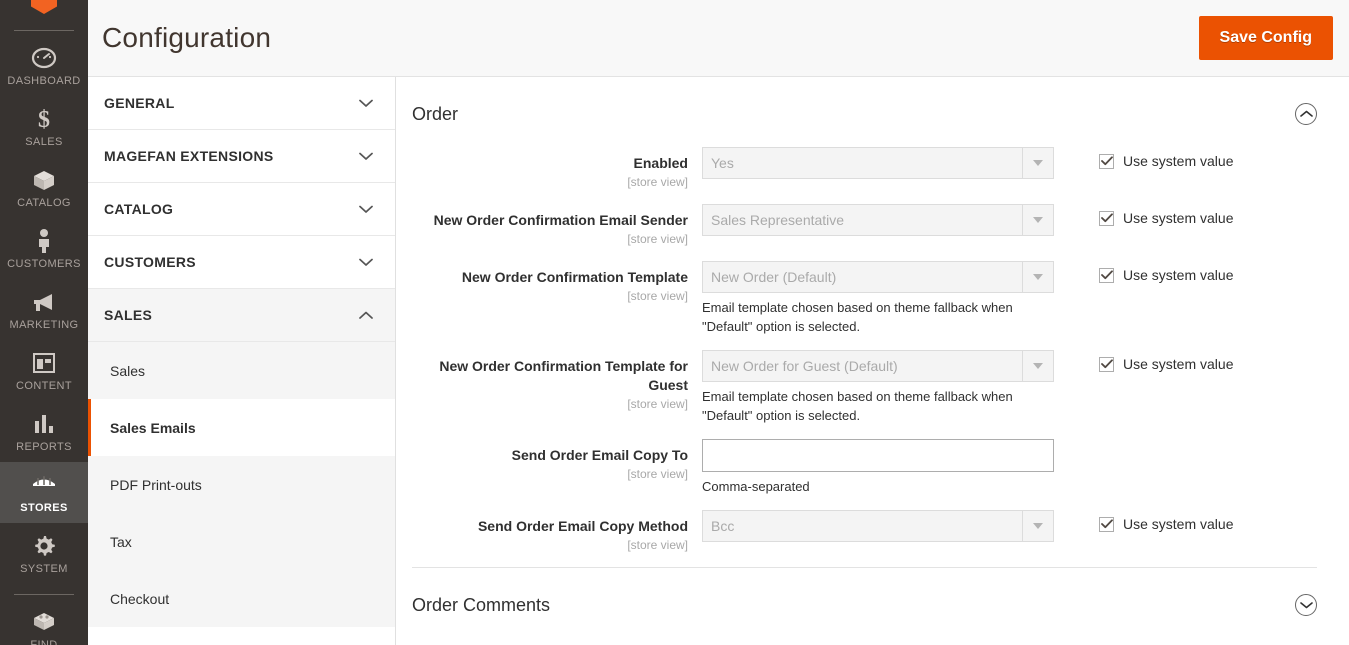  Describe the element at coordinates (44, 302) in the screenshot. I see `megaphone-icon` at that location.